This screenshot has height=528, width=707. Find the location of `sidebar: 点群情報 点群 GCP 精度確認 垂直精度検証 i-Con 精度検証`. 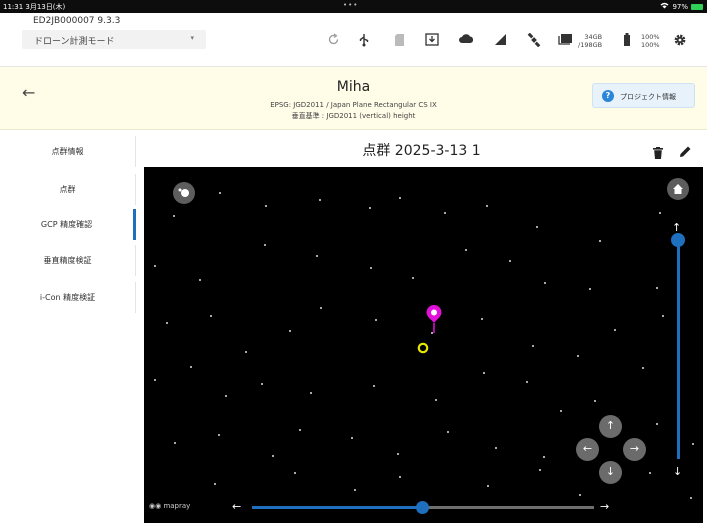

sidebar: 点群情報 点群 GCP 精度確認 垂直精度検証 i-Con 精度検証 is located at coordinates (68, 329).